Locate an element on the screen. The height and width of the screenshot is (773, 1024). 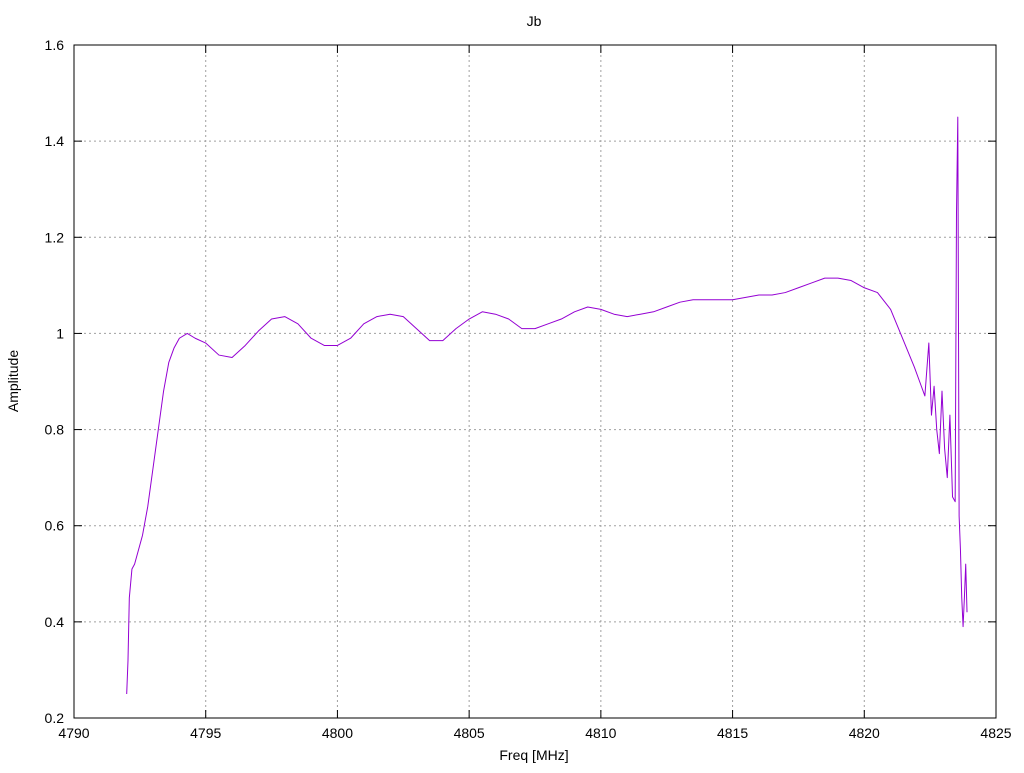
x-tick-label: 4825 is located at coordinates (995, 733).